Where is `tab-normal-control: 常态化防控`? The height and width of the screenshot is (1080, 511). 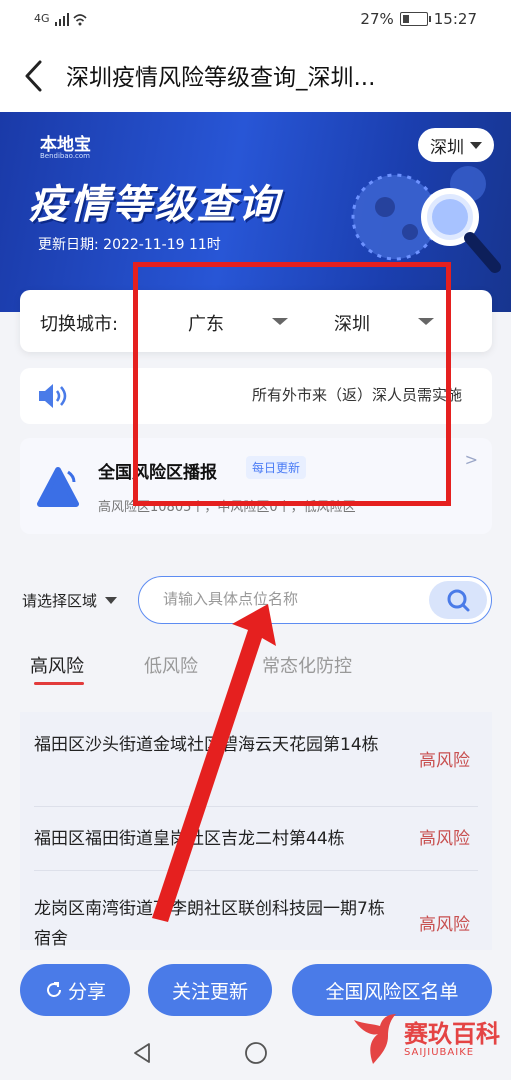 tab-normal-control: 常态化防控 is located at coordinates (307, 665).